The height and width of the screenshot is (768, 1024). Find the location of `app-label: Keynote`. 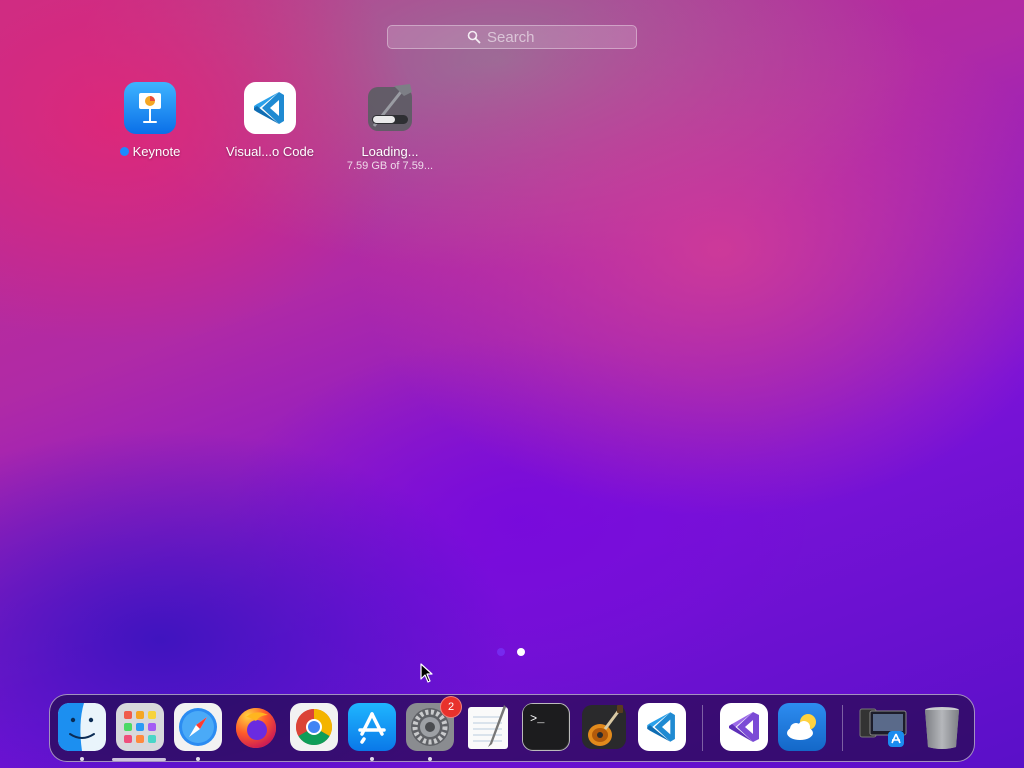

app-label: Keynote is located at coordinates (156, 151).